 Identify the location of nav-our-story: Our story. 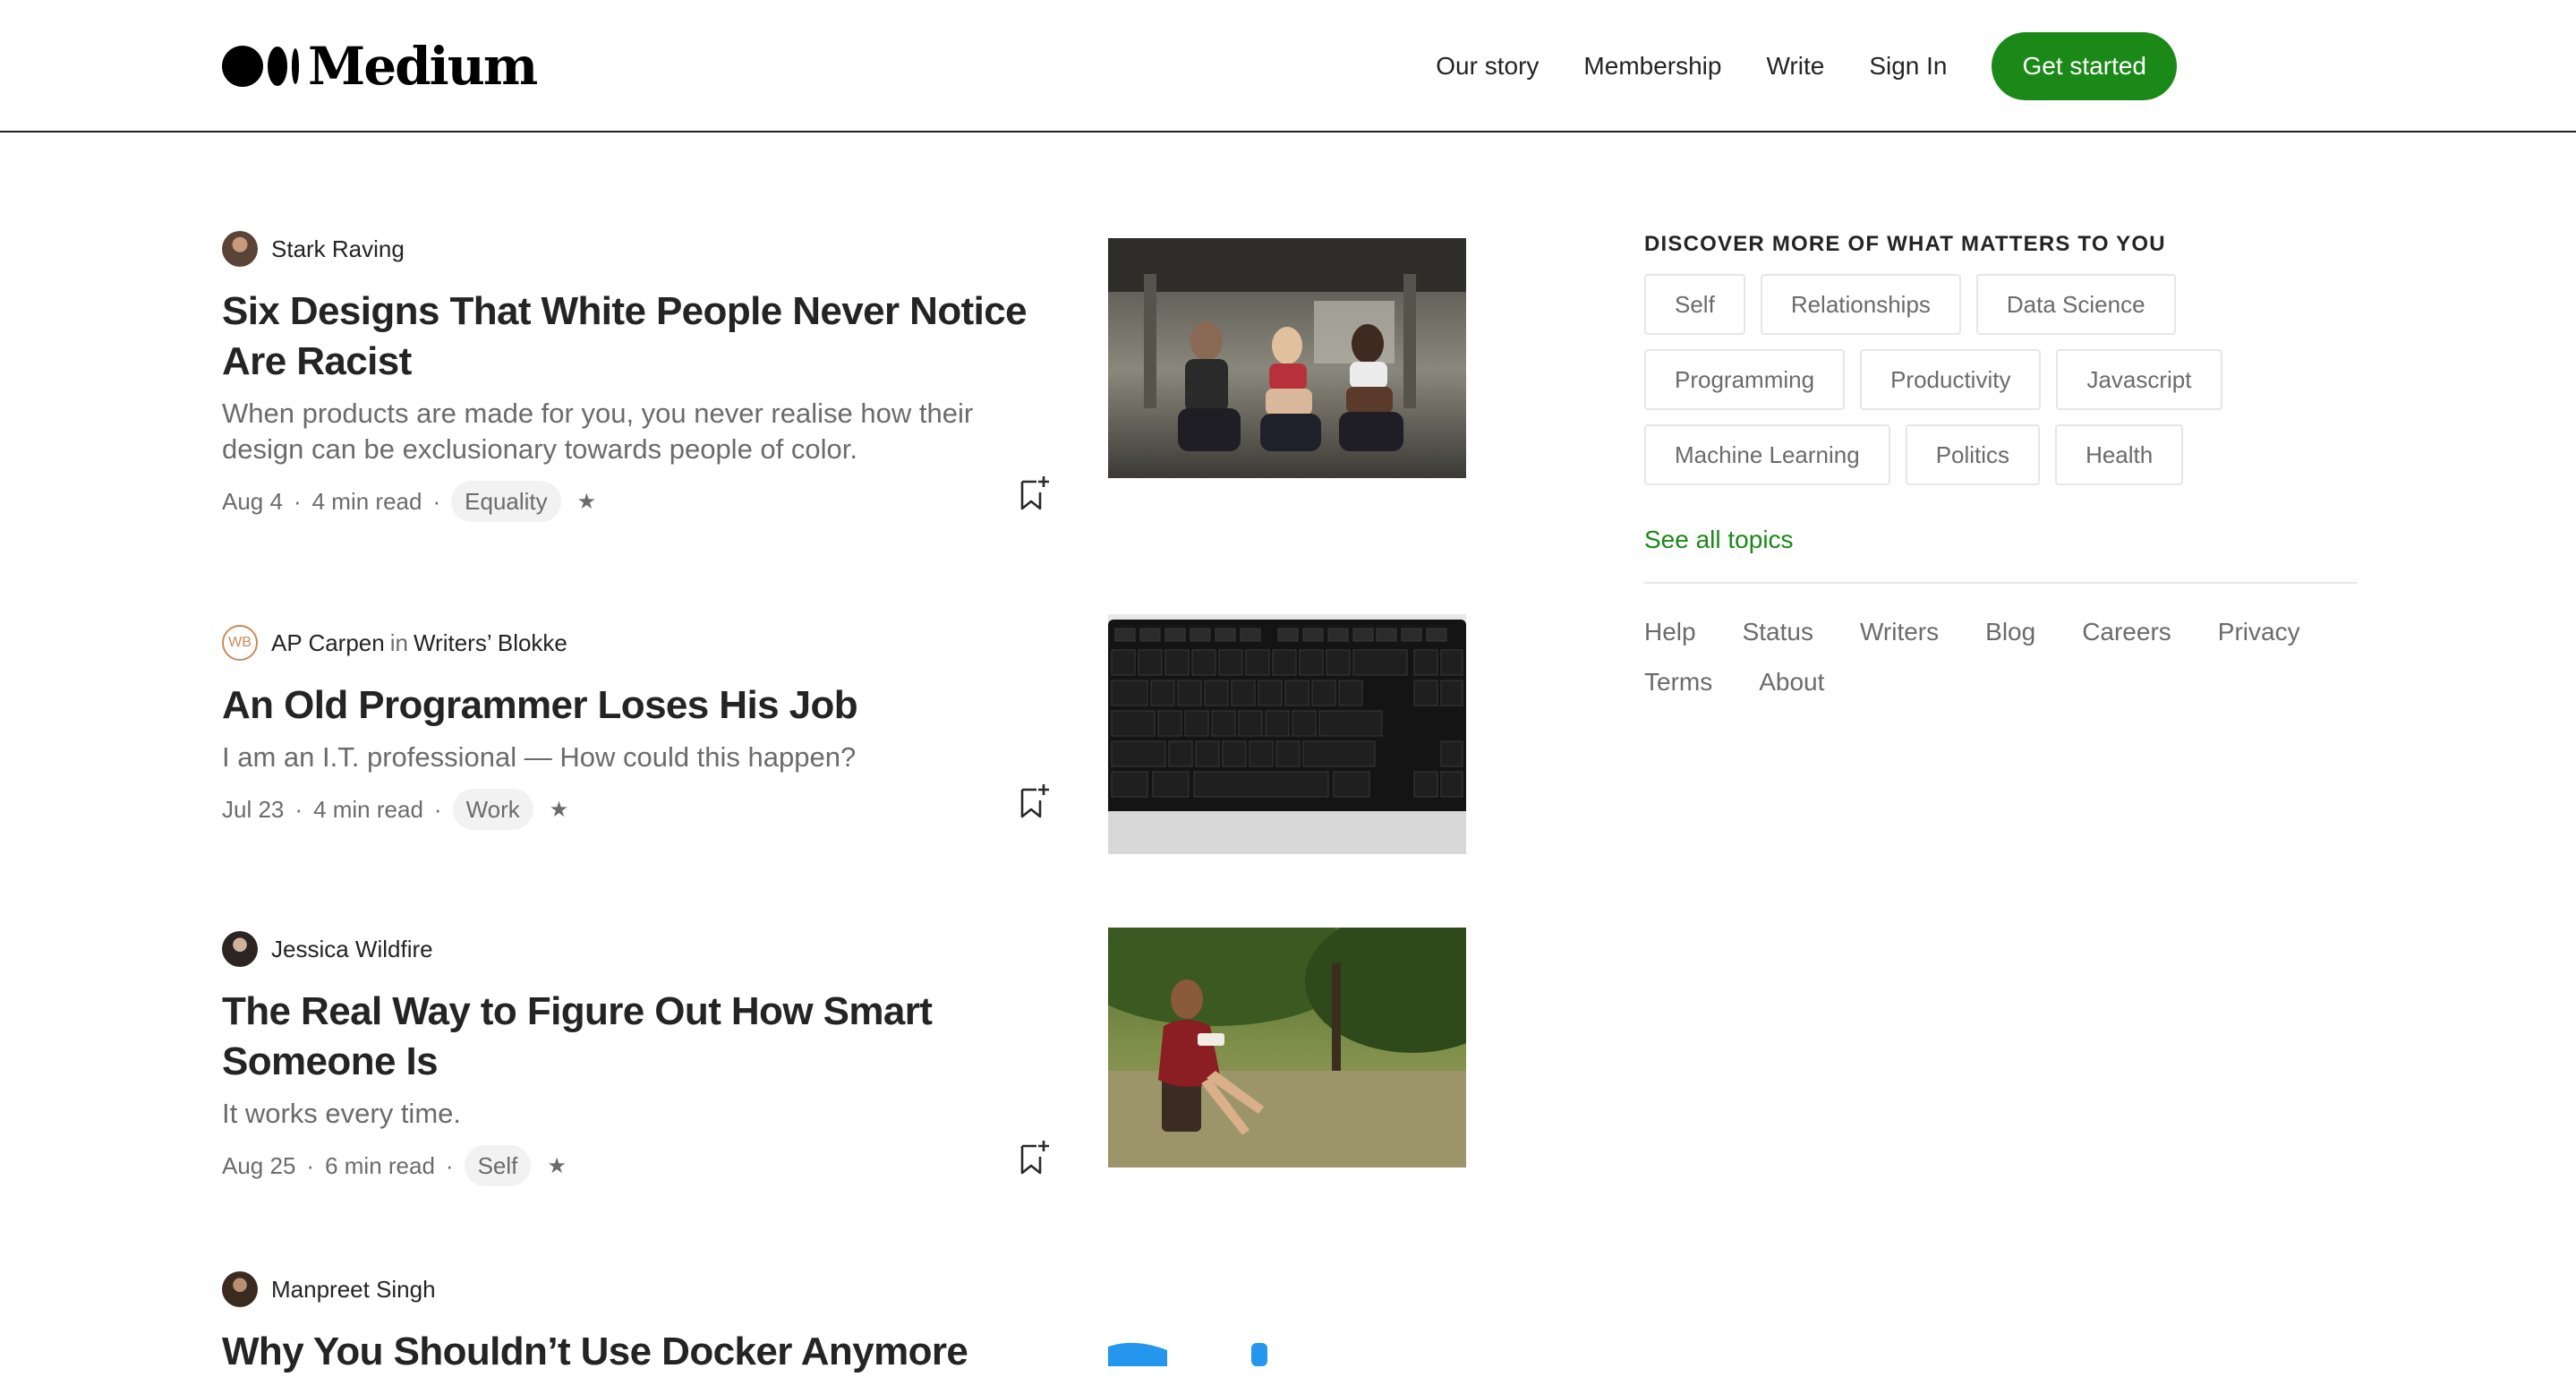
(1487, 66).